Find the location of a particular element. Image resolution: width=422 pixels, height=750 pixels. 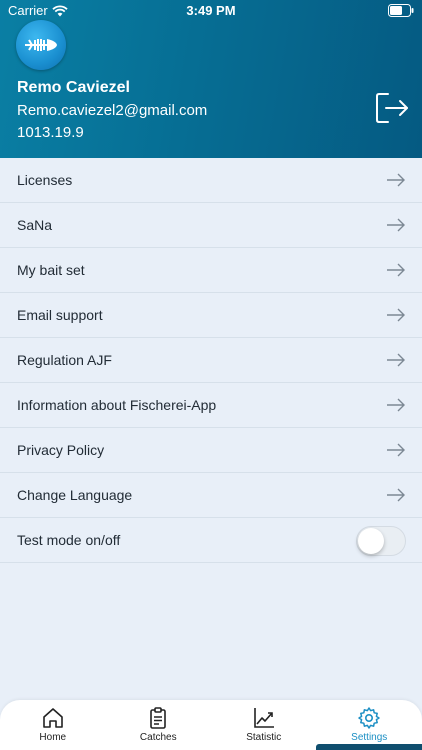

tab-bar: Home Catches Statistic Settings is located at coordinates (211, 725).